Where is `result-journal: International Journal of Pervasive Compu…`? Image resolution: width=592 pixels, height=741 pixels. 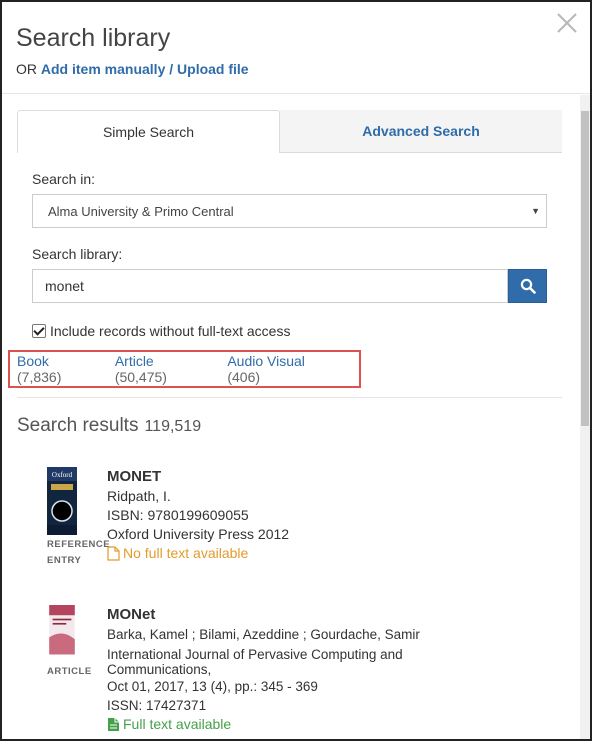 result-journal: International Journal of Pervasive Compu… is located at coordinates (255, 662).